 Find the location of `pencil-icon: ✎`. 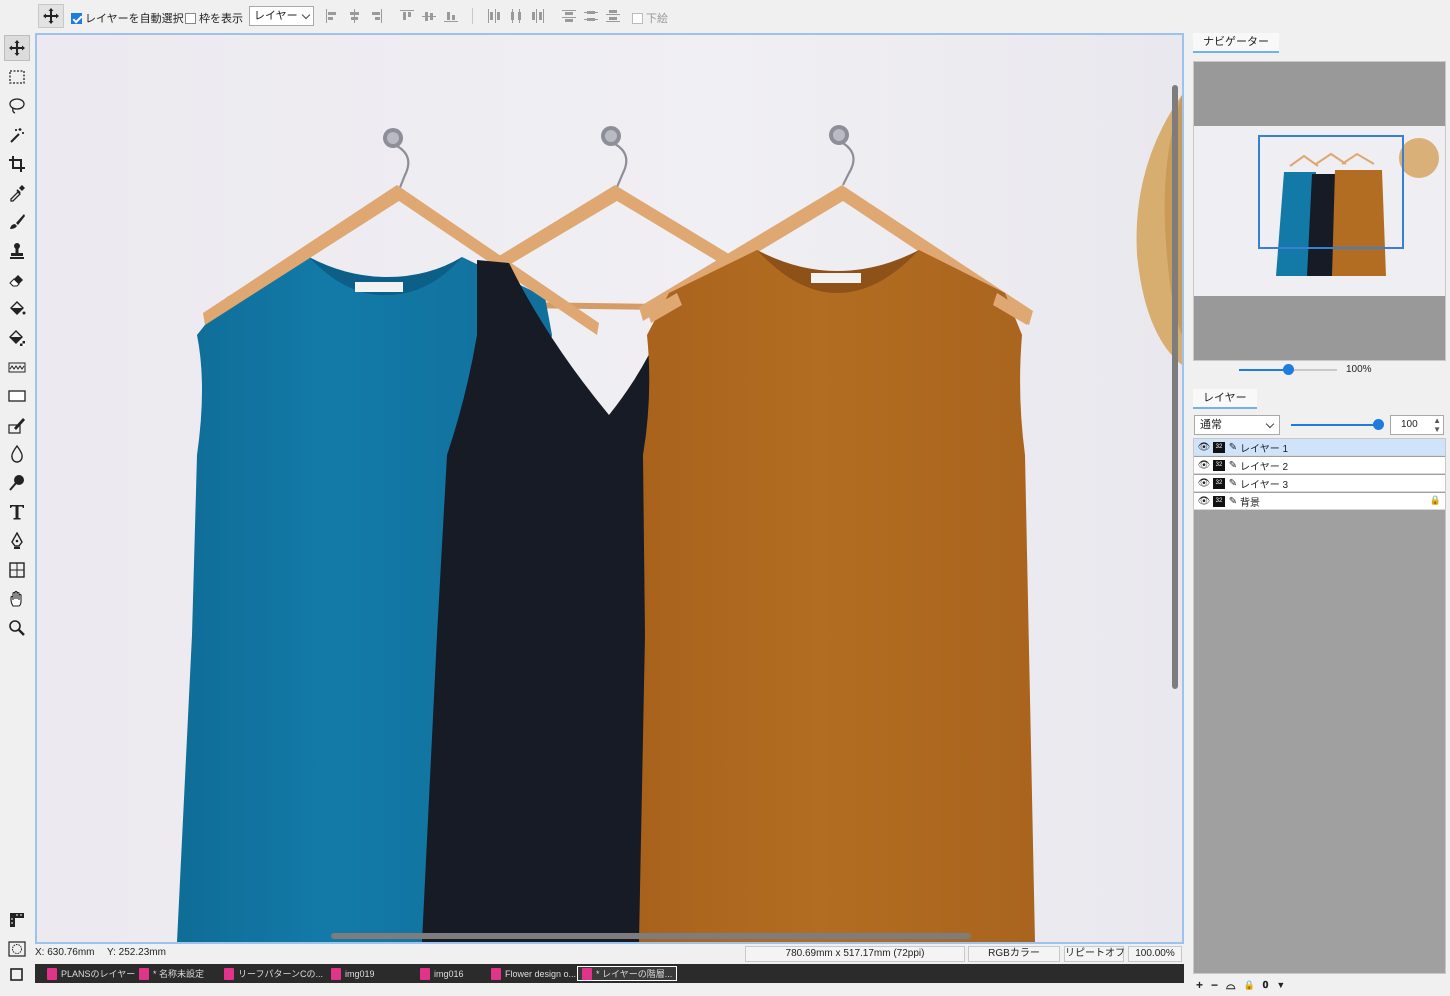

pencil-icon: ✎ is located at coordinates (1233, 483).